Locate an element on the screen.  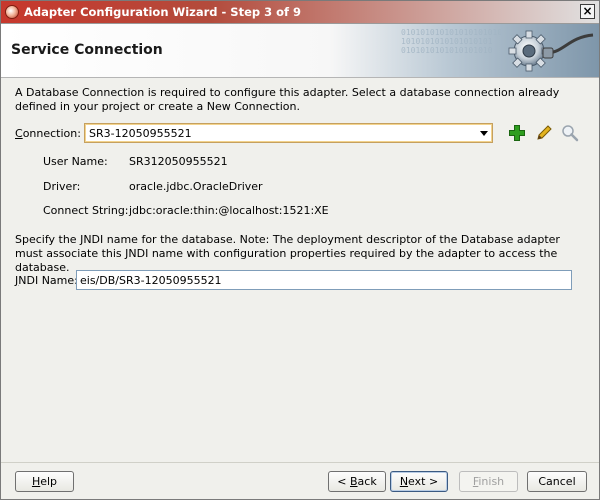
user-name-value: SR312050955521 is located at coordinates (178, 161).